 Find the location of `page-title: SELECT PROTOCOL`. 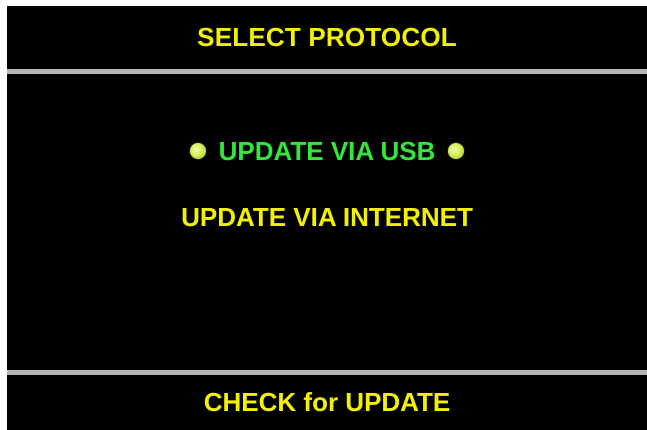

page-title: SELECT PROTOCOL is located at coordinates (327, 37).